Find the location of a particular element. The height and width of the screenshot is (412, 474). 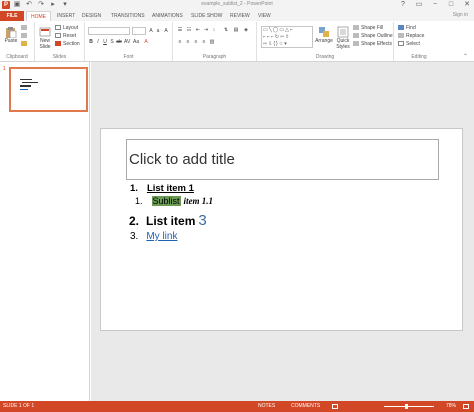

slide-thumbnail is located at coordinates (48, 89).